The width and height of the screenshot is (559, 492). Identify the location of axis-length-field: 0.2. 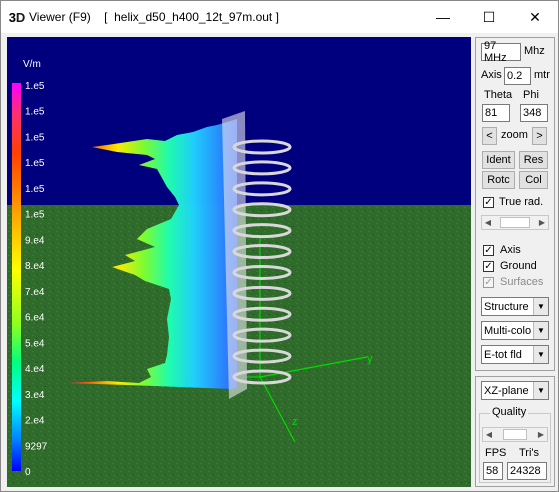
(517, 76).